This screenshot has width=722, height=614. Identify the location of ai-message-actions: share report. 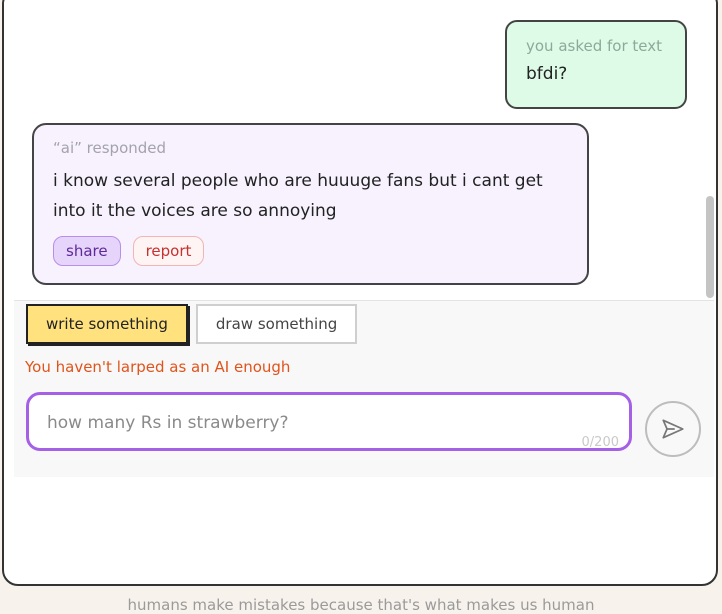
(311, 251).